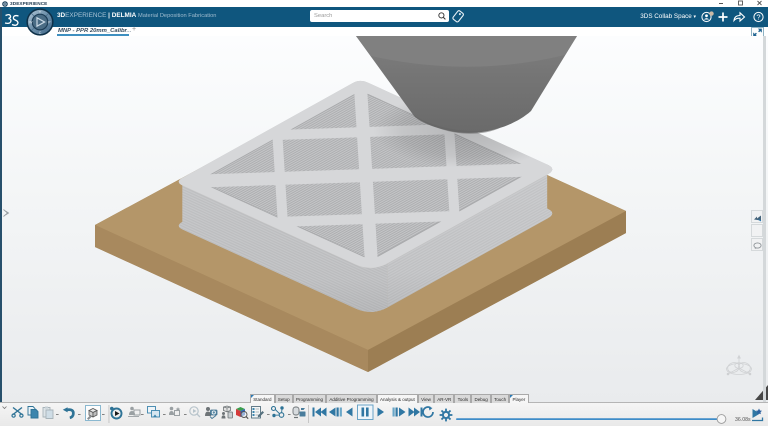  What do you see at coordinates (40, 33) in the screenshot?
I see `svg-text: C` at bounding box center [40, 33].